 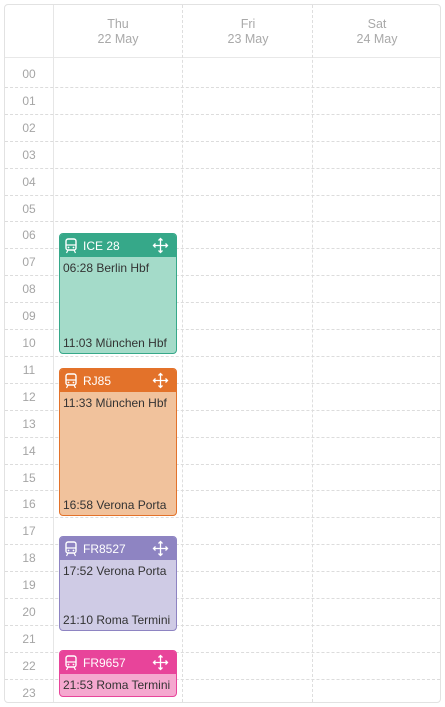 I want to click on hour-label: 06, so click(x=29, y=235).